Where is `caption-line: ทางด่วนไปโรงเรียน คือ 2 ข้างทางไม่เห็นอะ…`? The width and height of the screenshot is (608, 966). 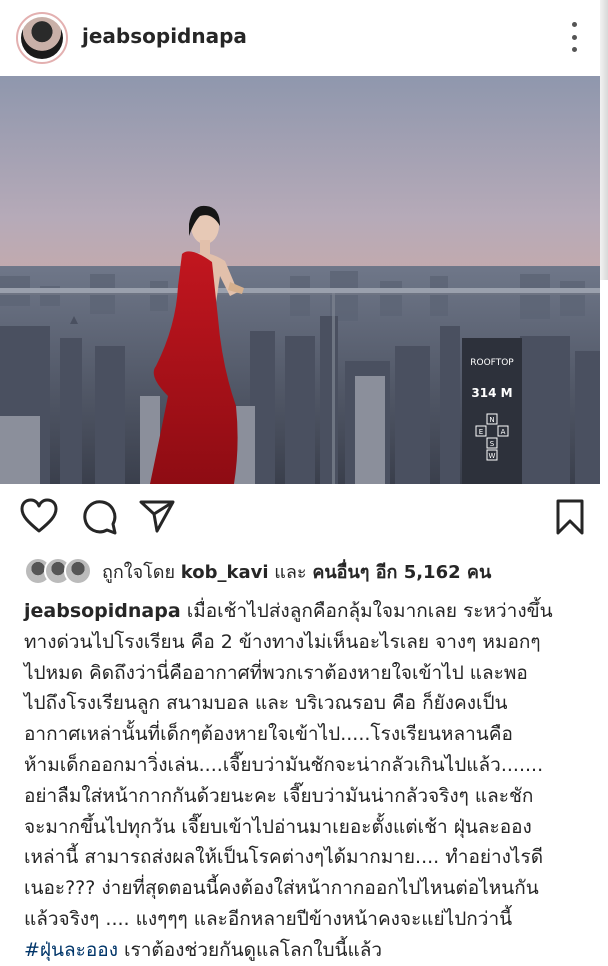 caption-line: ทางด่วนไปโรงเรียน คือ 2 ข้างทางไม่เห็นอะ… is located at coordinates (282, 641).